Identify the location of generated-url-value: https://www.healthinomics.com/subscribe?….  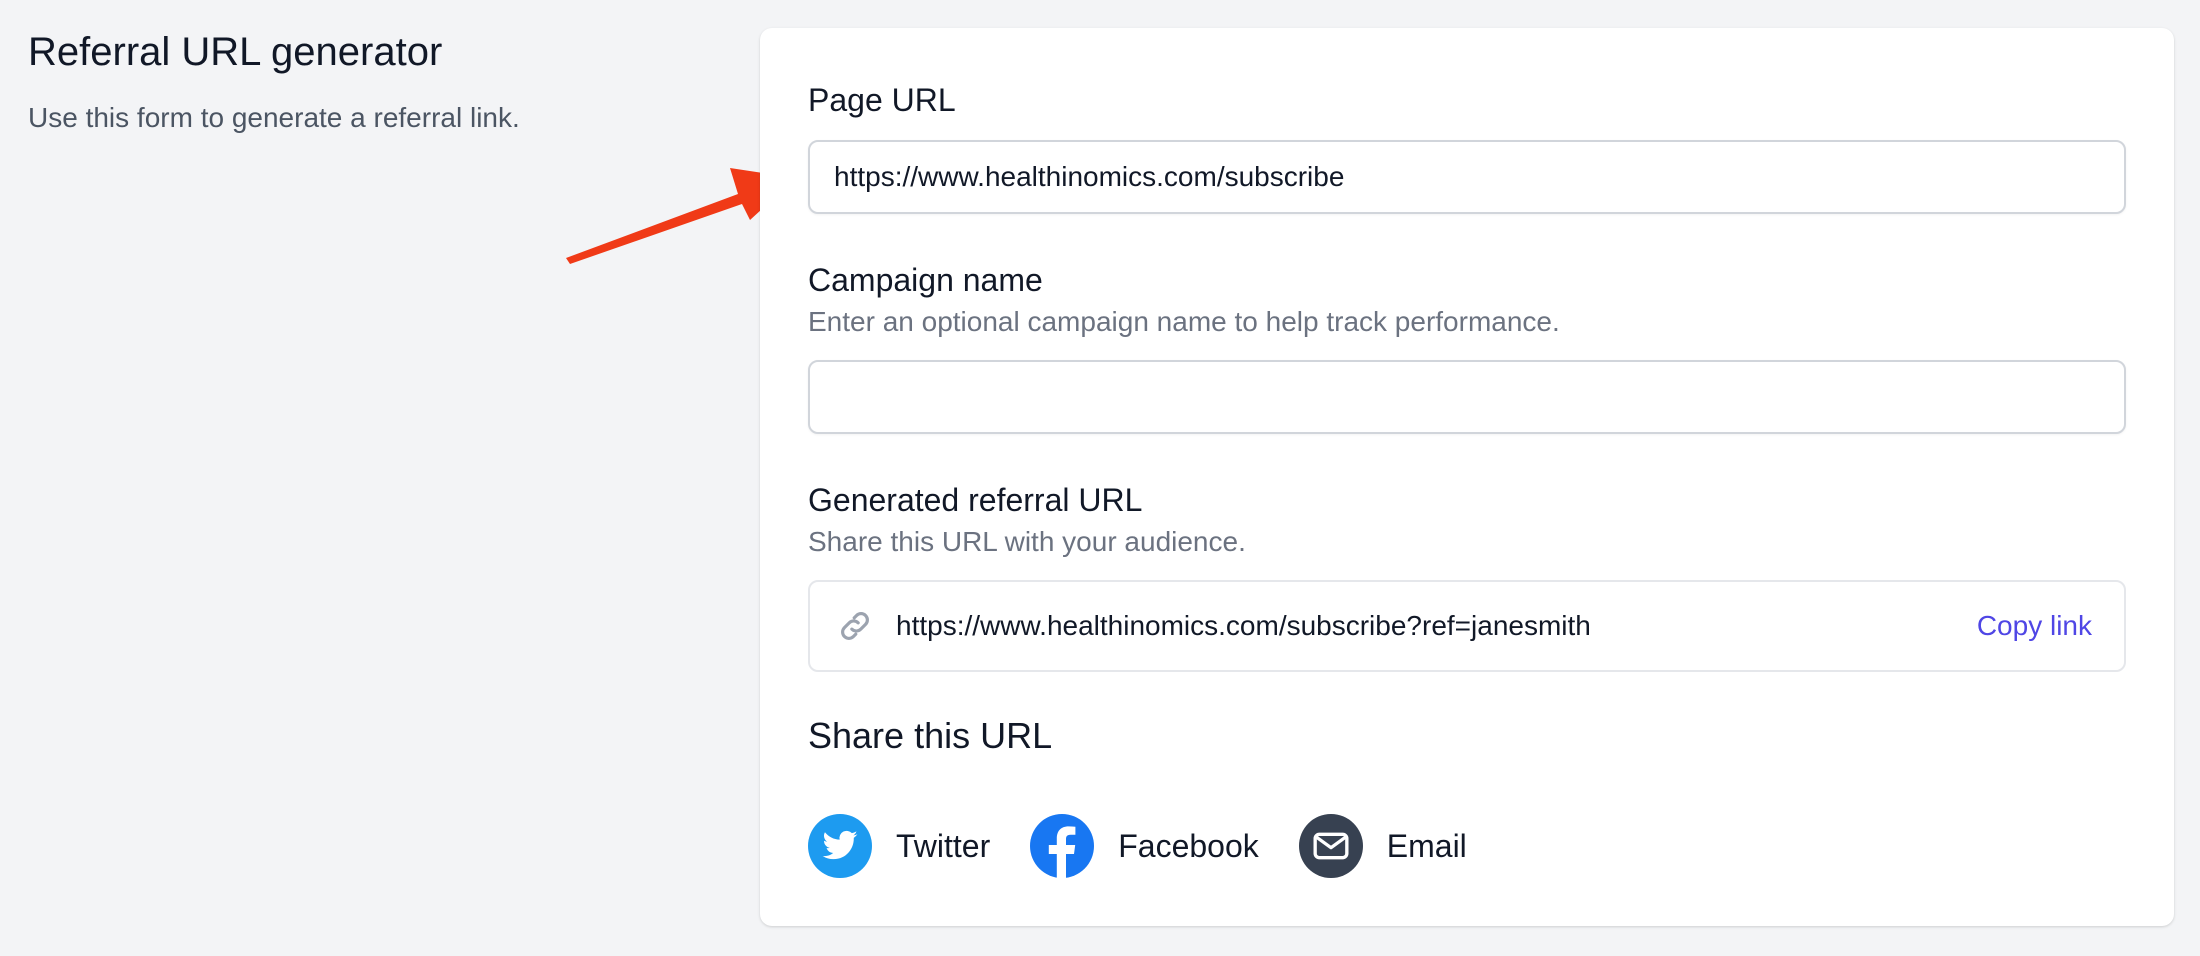
(1243, 625).